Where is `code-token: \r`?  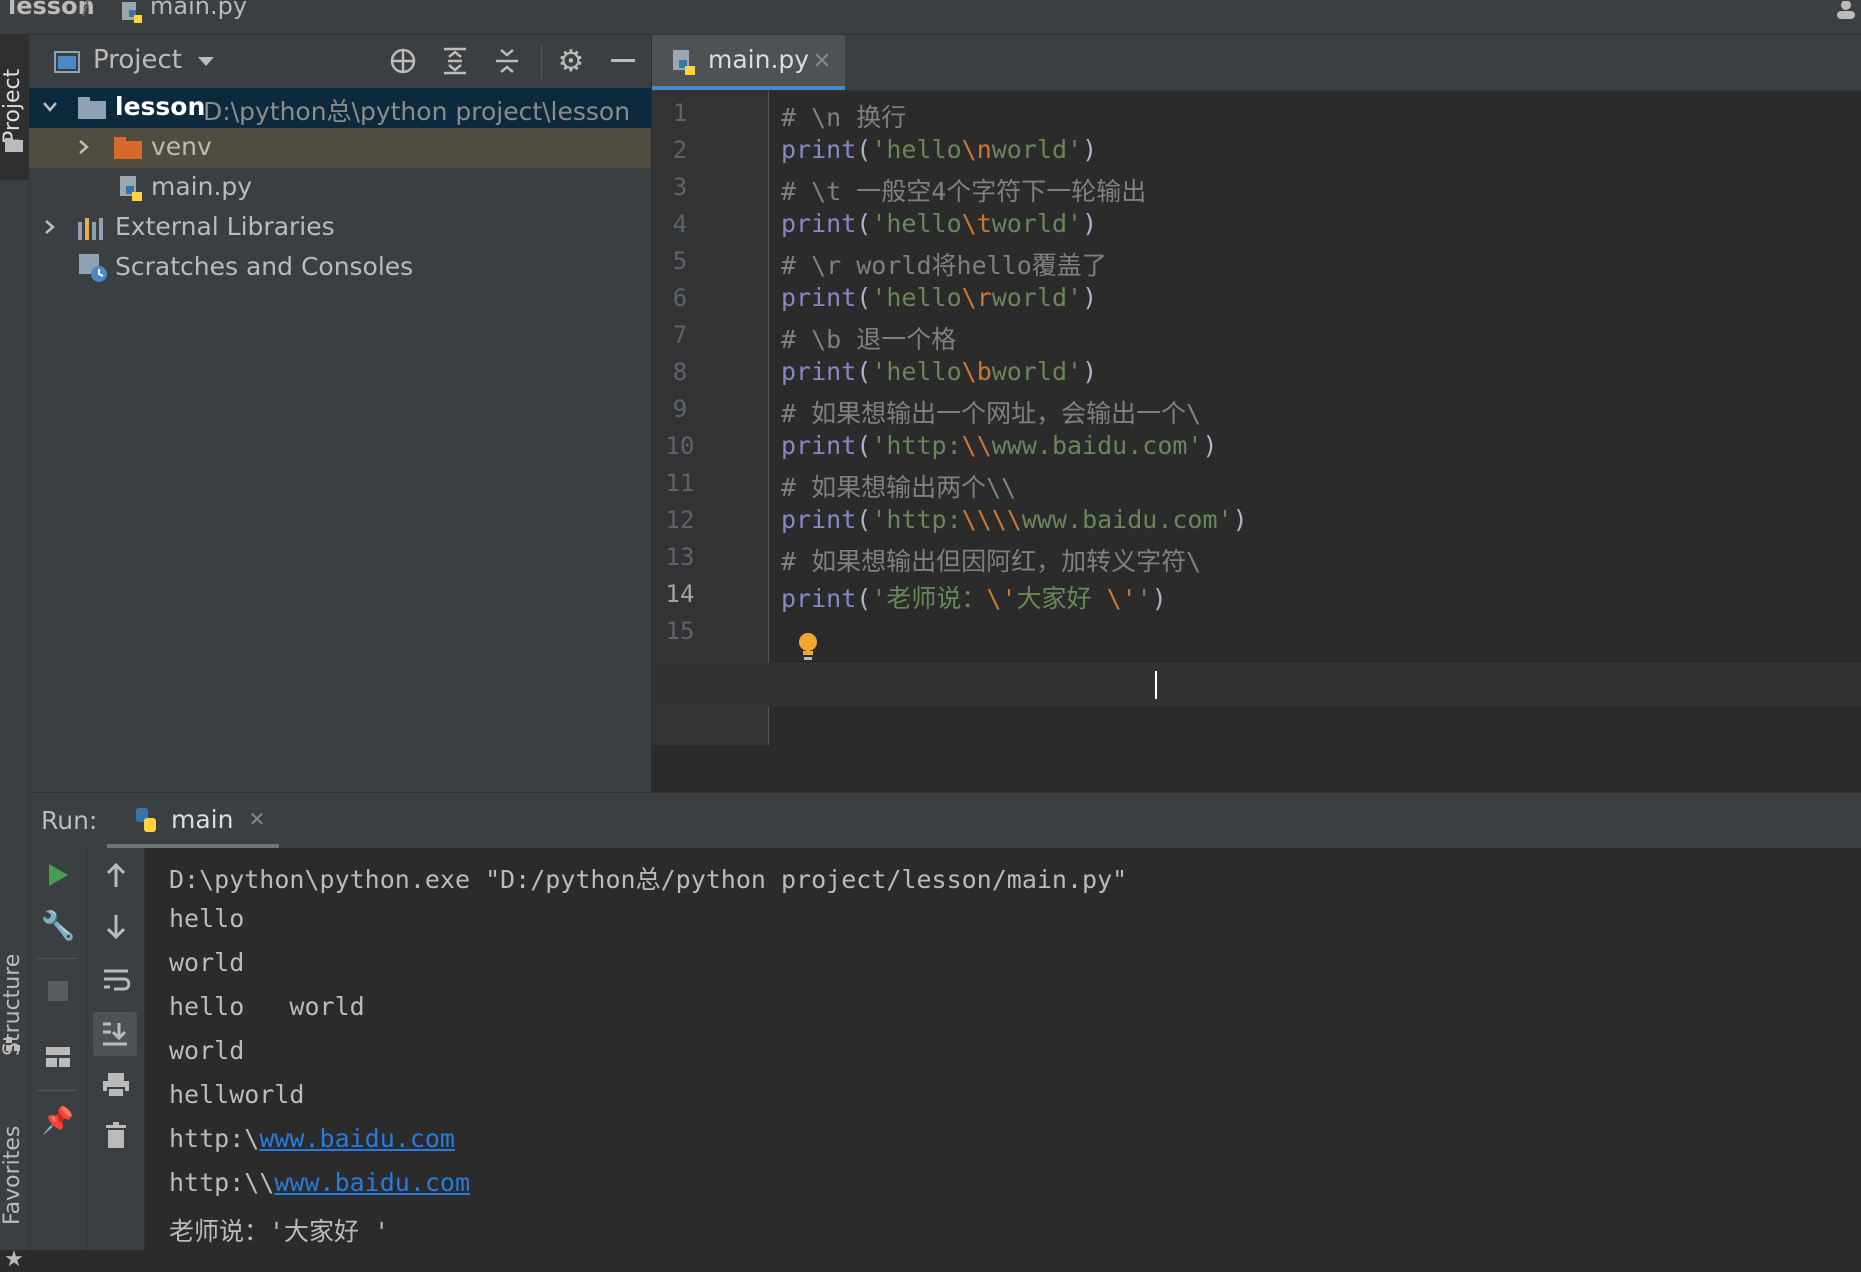
code-token: \r is located at coordinates (976, 297).